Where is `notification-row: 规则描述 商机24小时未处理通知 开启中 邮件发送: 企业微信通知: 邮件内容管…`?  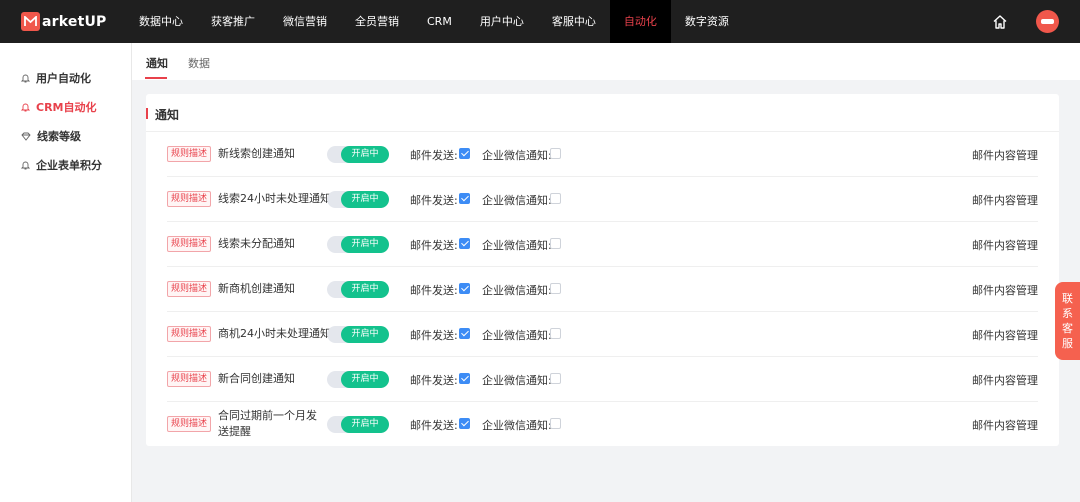
notification-row: 规则描述 商机24小时未处理通知 开启中 邮件发送: 企业微信通知: 邮件内容管… is located at coordinates (602, 334).